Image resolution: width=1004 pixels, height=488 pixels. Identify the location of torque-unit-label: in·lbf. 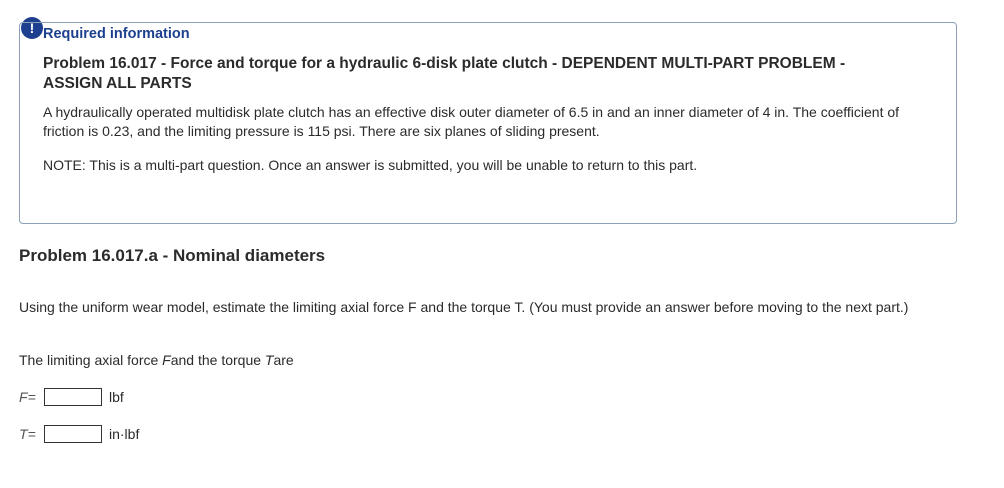
(124, 434).